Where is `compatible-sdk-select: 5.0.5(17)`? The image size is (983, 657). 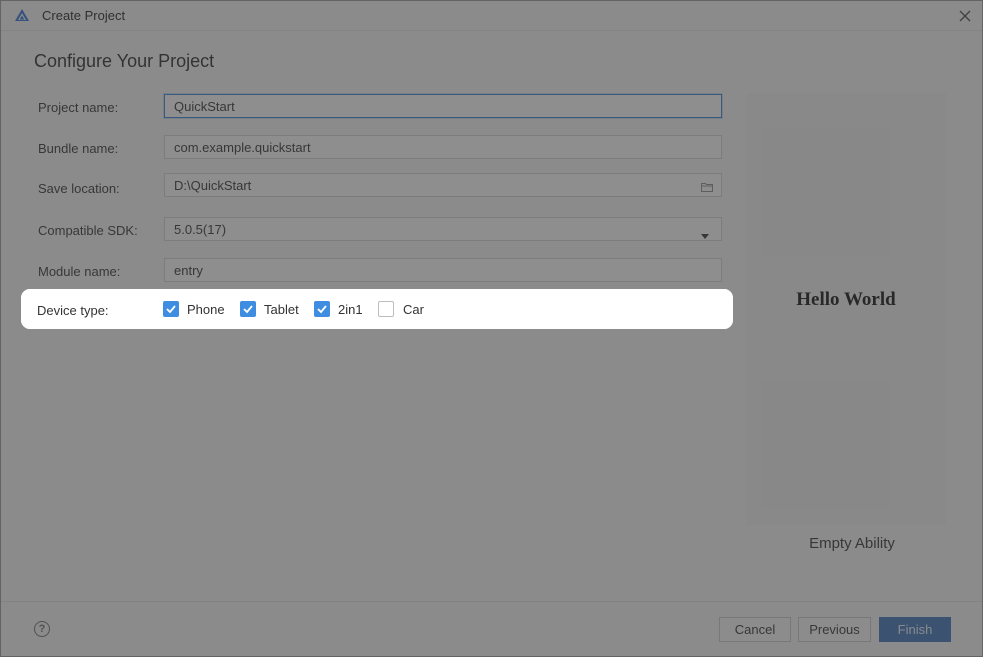
compatible-sdk-select: 5.0.5(17) is located at coordinates (443, 229).